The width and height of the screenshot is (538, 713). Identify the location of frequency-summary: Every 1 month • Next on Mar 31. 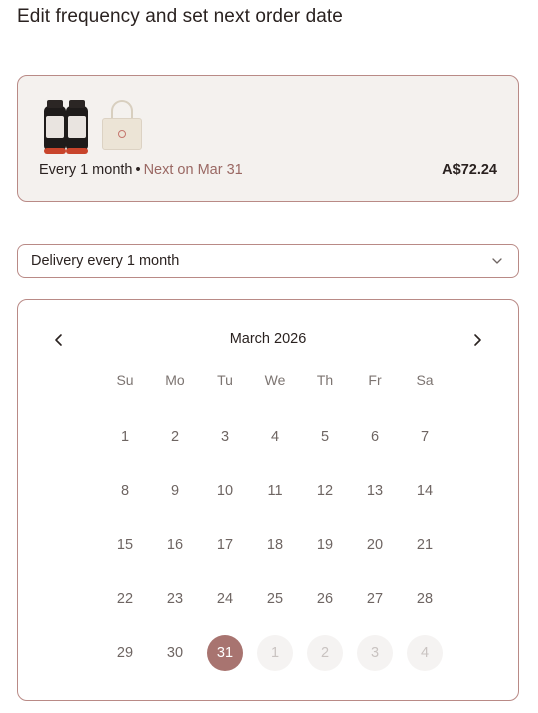
(141, 170).